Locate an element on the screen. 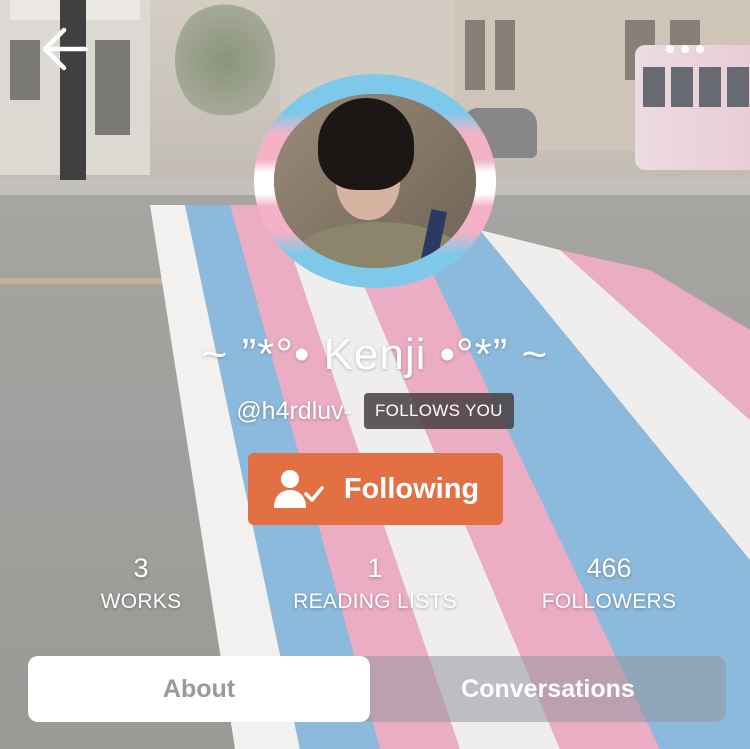 Image resolution: width=750 pixels, height=749 pixels. stat-reading-lists-label: READING LISTS is located at coordinates (375, 601).